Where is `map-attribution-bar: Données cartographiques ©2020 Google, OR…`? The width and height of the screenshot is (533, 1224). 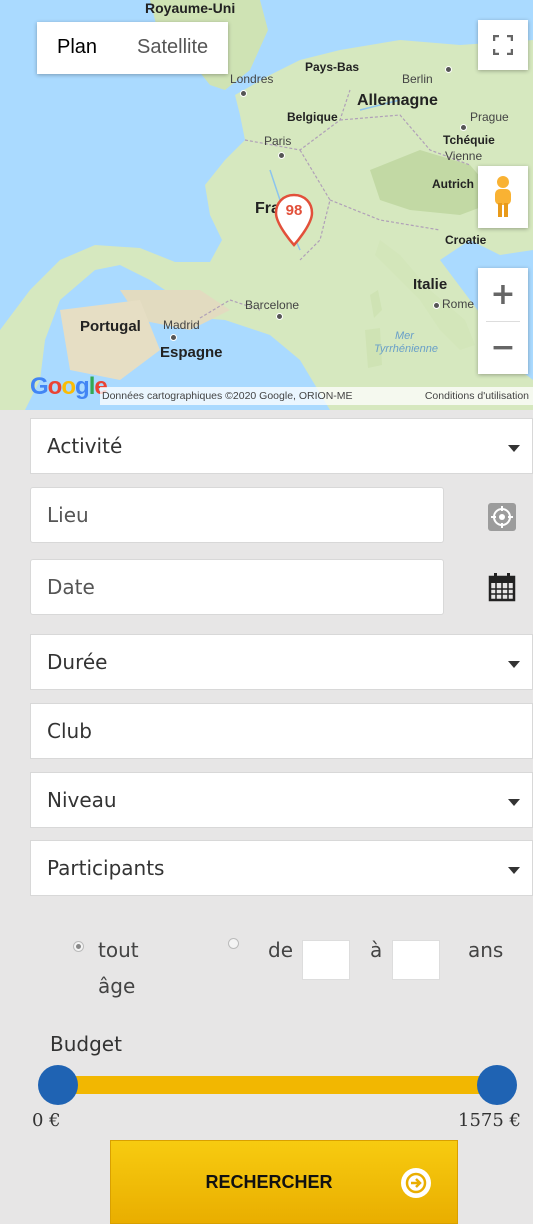 map-attribution-bar: Données cartographiques ©2020 Google, OR… is located at coordinates (316, 396).